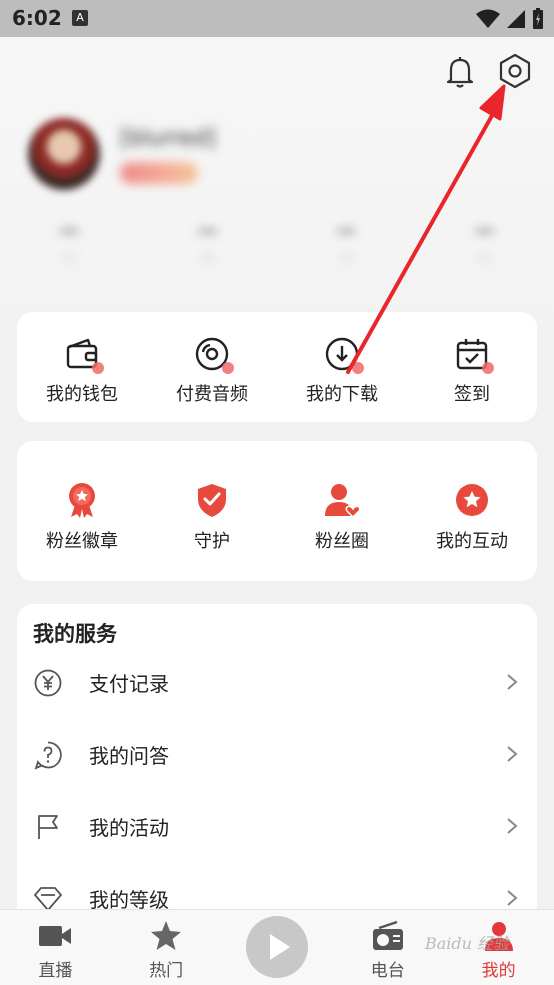  I want to click on fan-badge-button: 粉丝徽章, so click(82, 511).